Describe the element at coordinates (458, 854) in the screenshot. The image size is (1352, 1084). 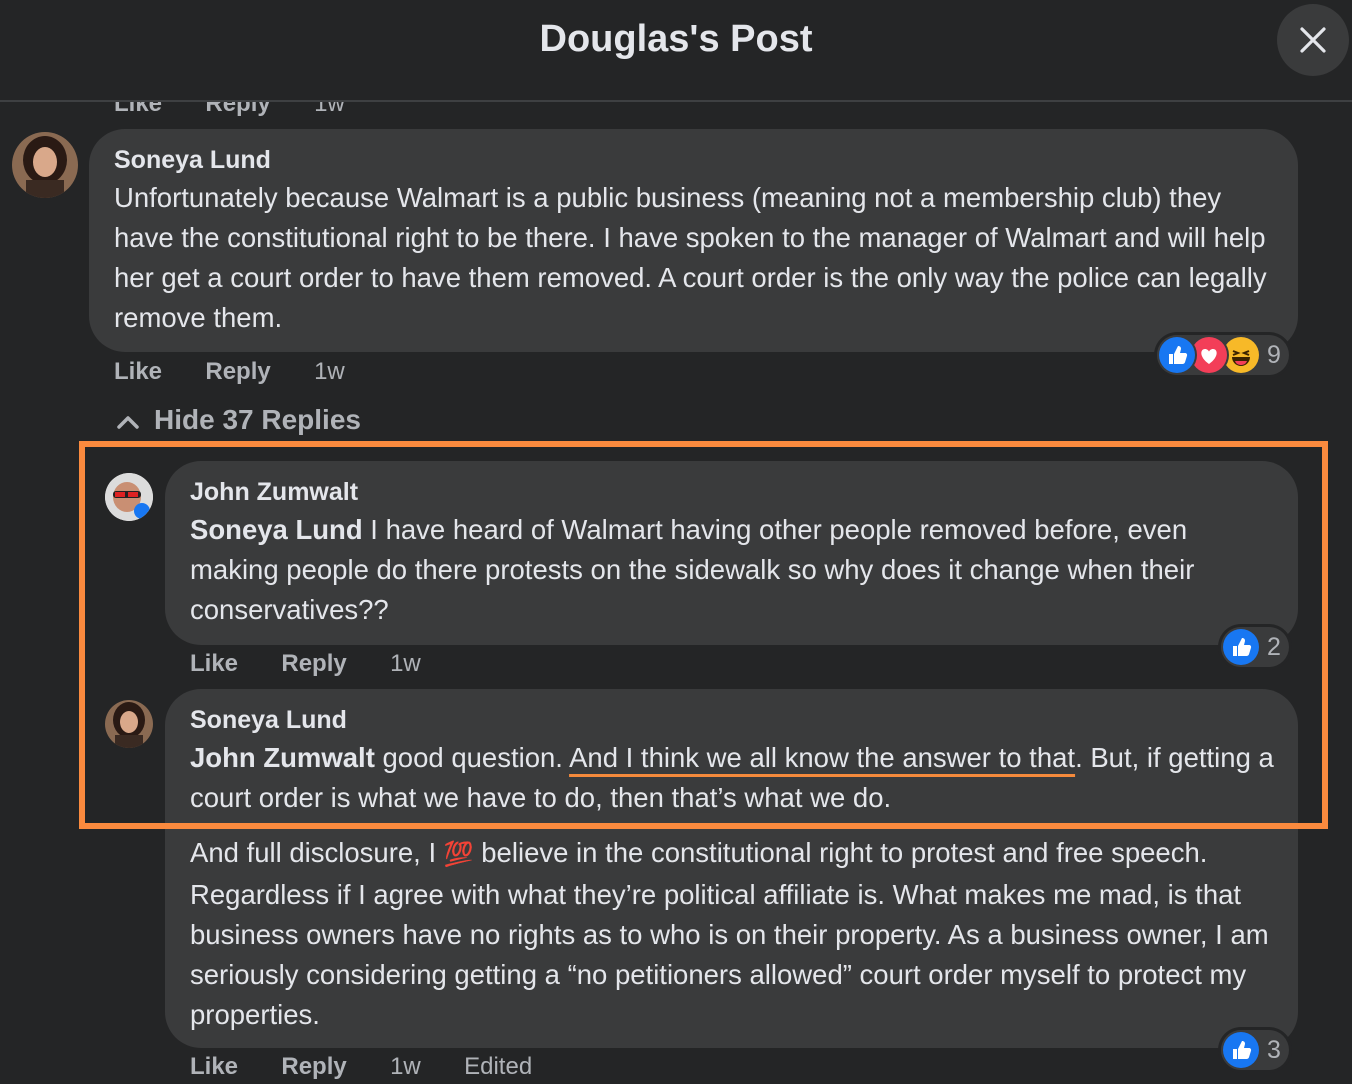
I see `hundred-points-emoji: 💯` at that location.